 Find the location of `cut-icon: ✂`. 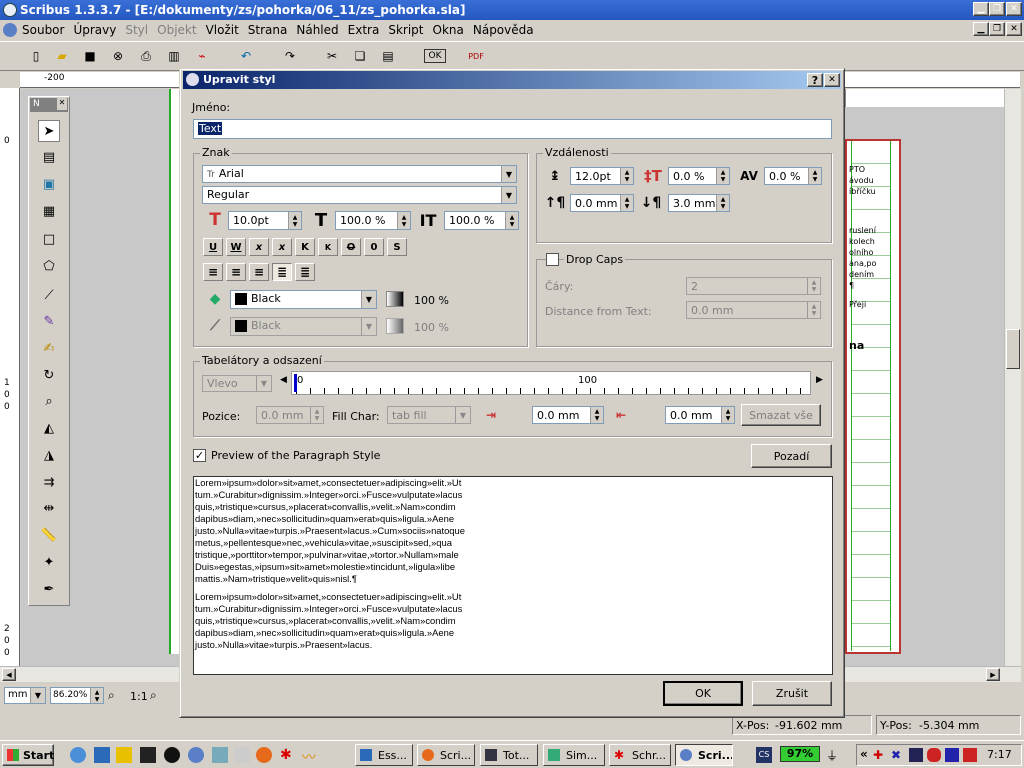

cut-icon: ✂ is located at coordinates (332, 56).